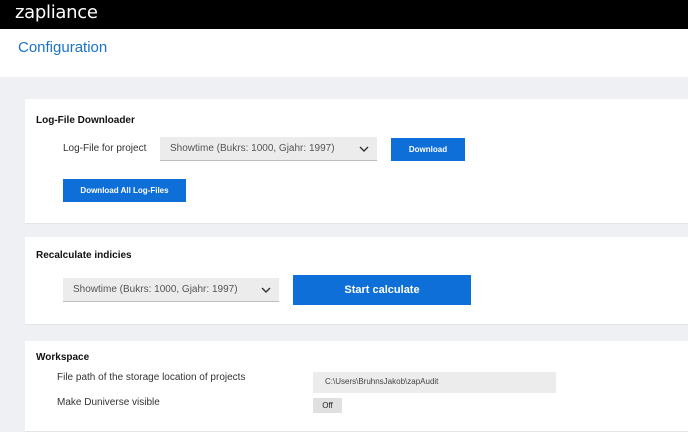 This screenshot has width=688, height=432. I want to click on recalc-project-select-value: Showtime (Bukrs: 1000, Gjahr: 1997), so click(155, 289).